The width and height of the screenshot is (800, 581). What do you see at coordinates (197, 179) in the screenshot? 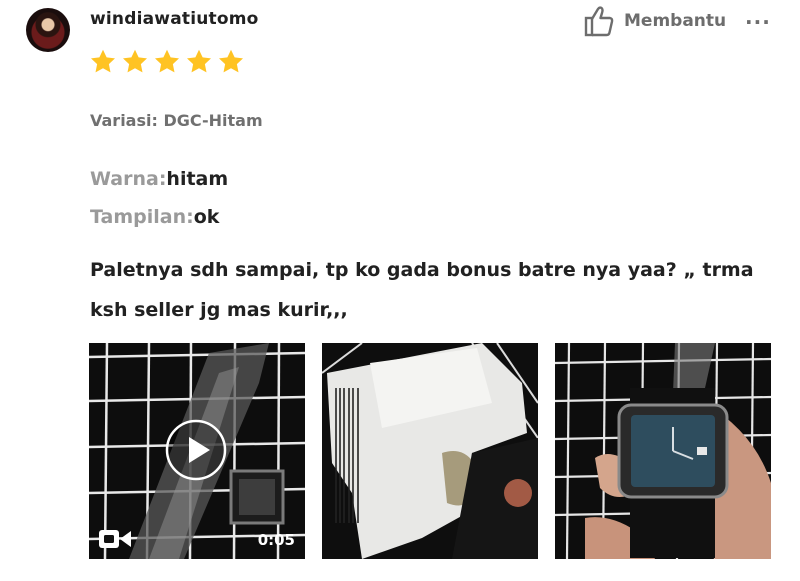
I see `attribute-value: hitam` at bounding box center [197, 179].